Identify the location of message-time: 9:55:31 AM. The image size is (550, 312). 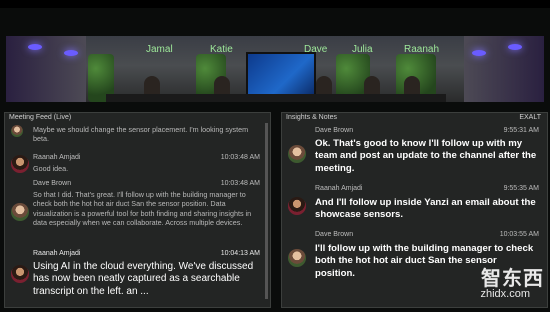
(521, 130).